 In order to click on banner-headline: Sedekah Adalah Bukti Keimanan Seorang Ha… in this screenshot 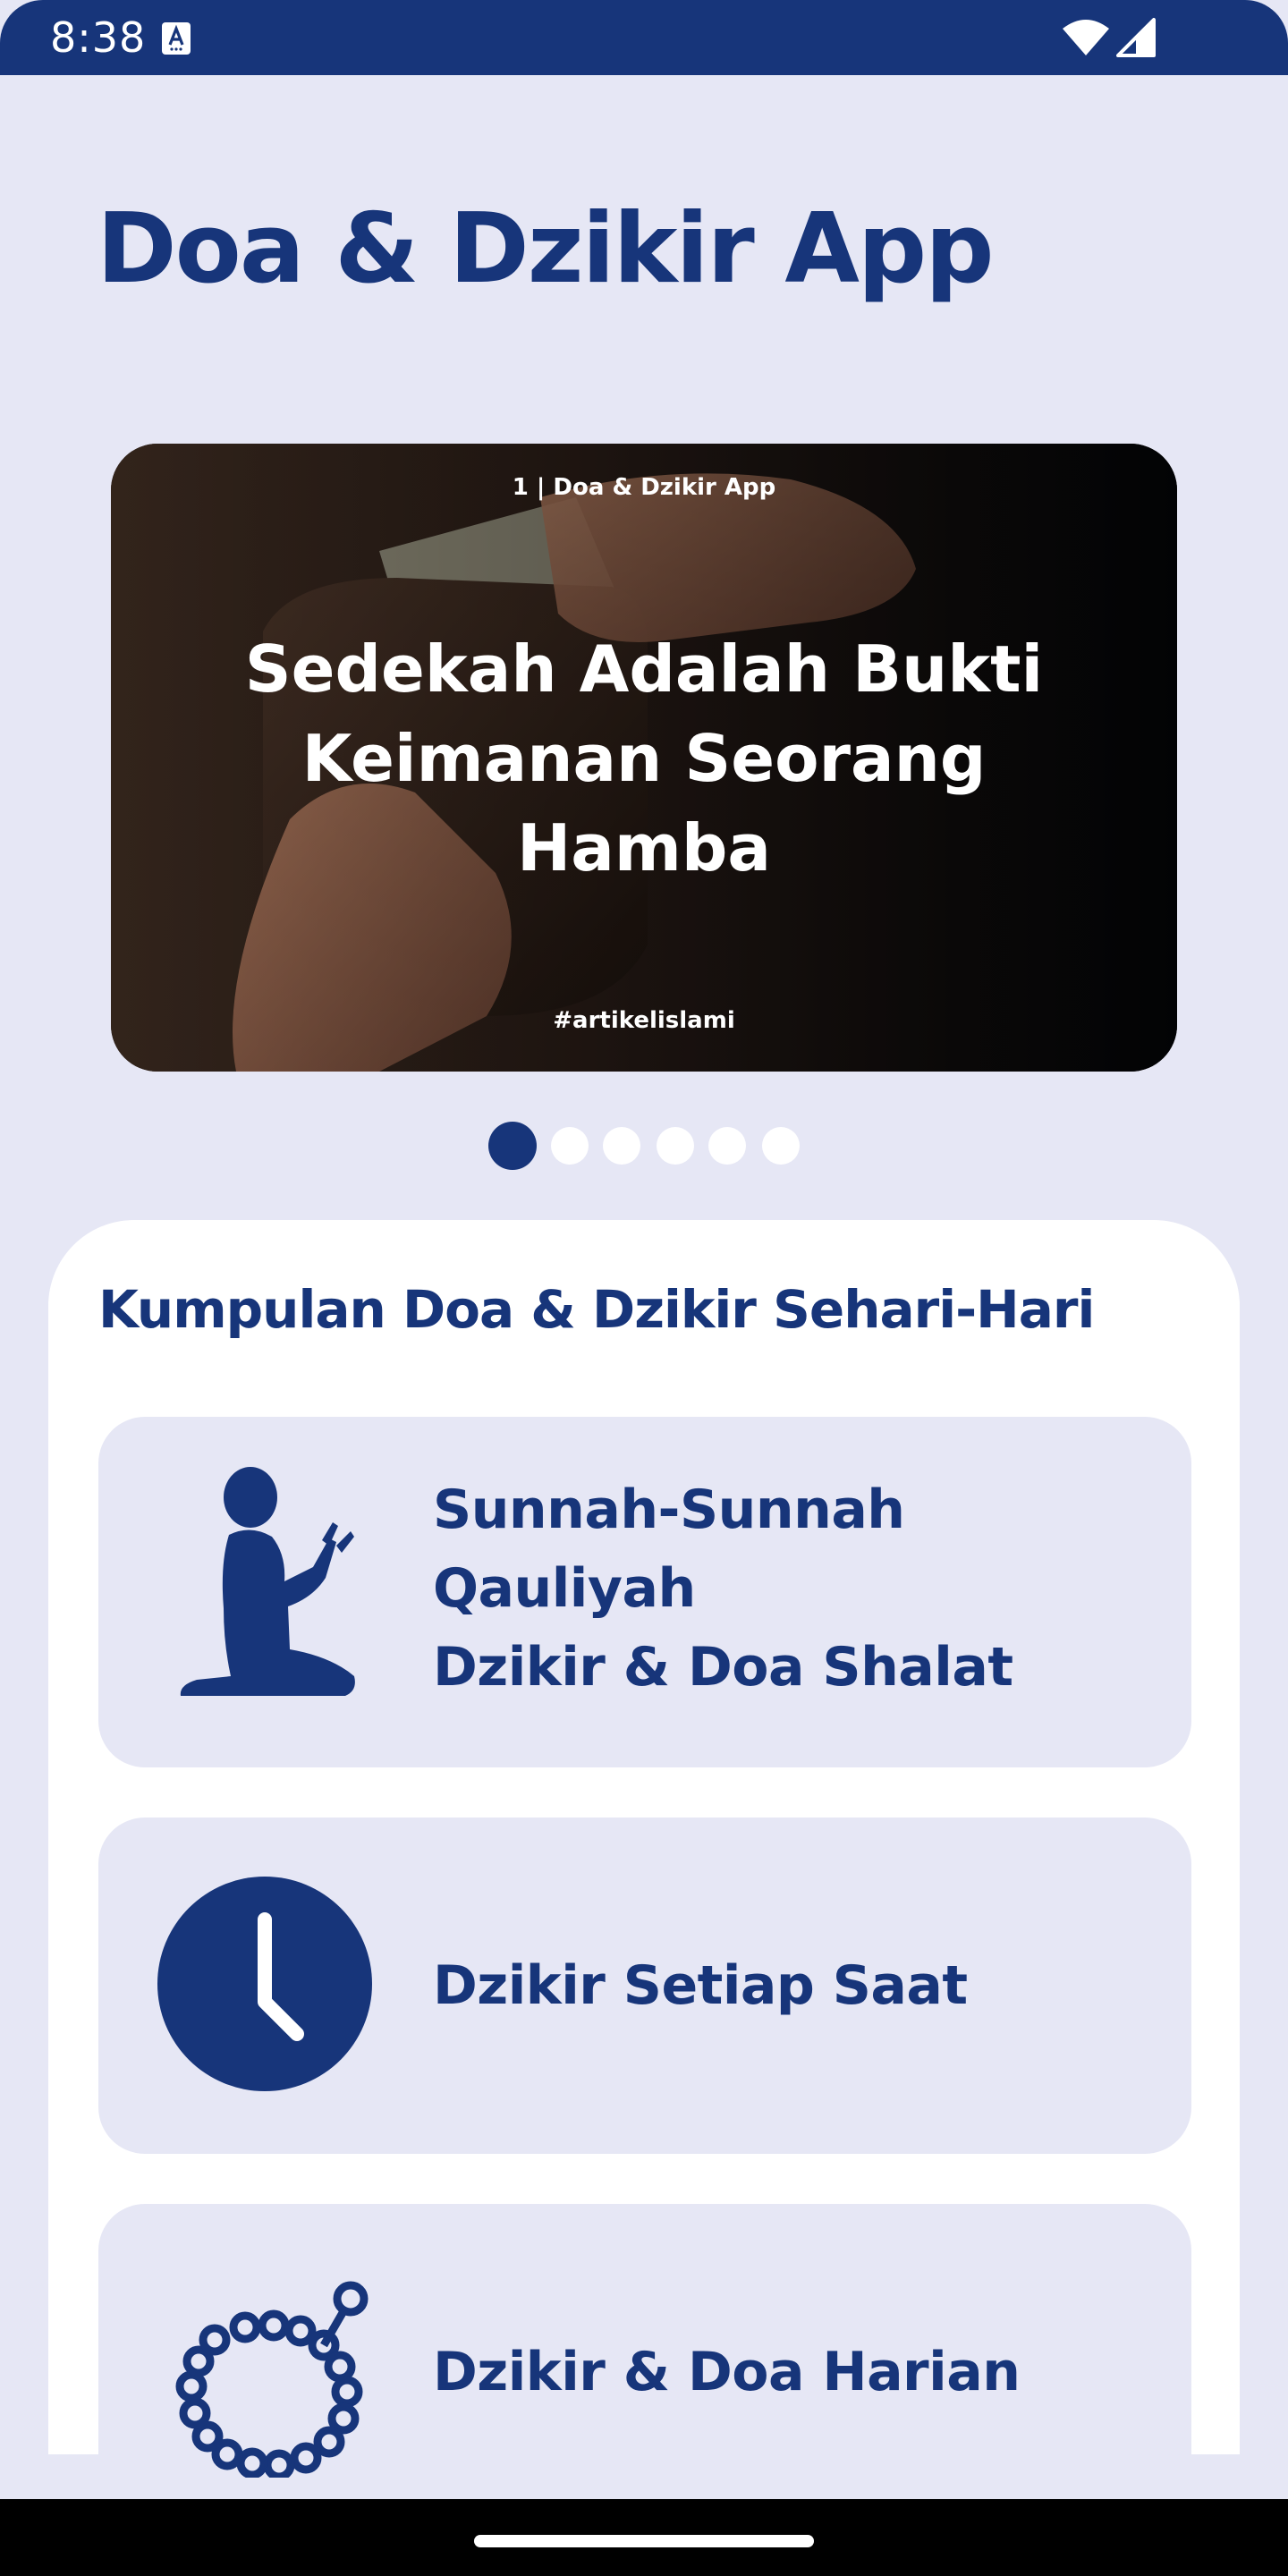, I will do `click(644, 758)`.